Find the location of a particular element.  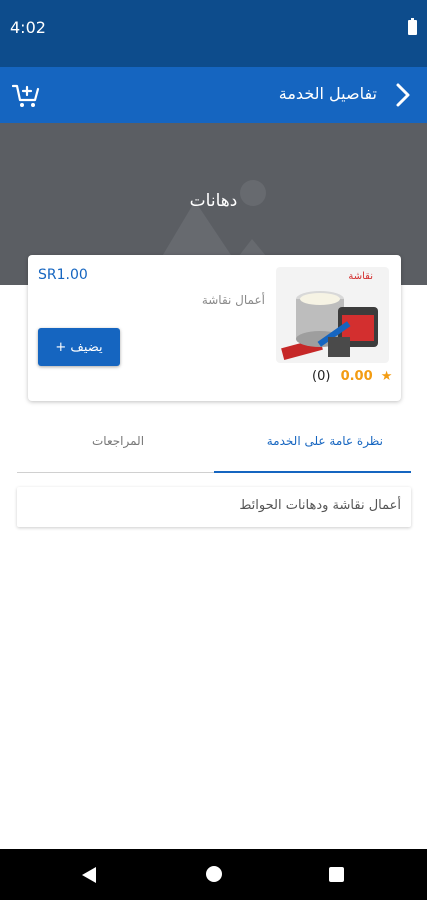

service-description: أعمال نقاشة is located at coordinates (233, 300).